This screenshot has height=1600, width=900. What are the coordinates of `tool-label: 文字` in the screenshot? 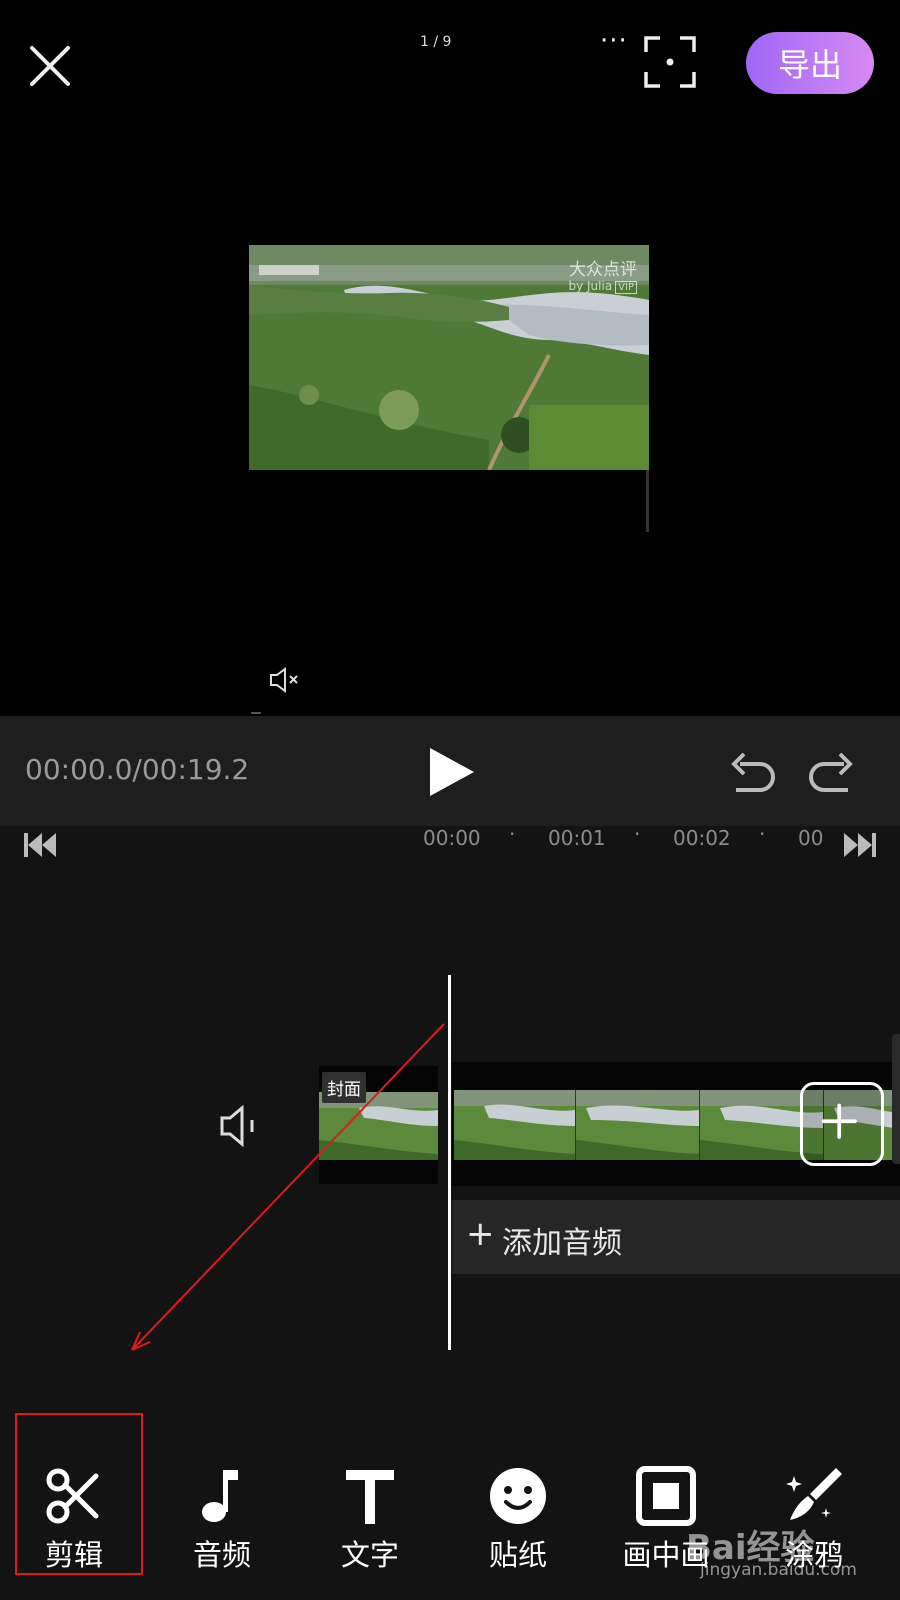 It's located at (369, 1555).